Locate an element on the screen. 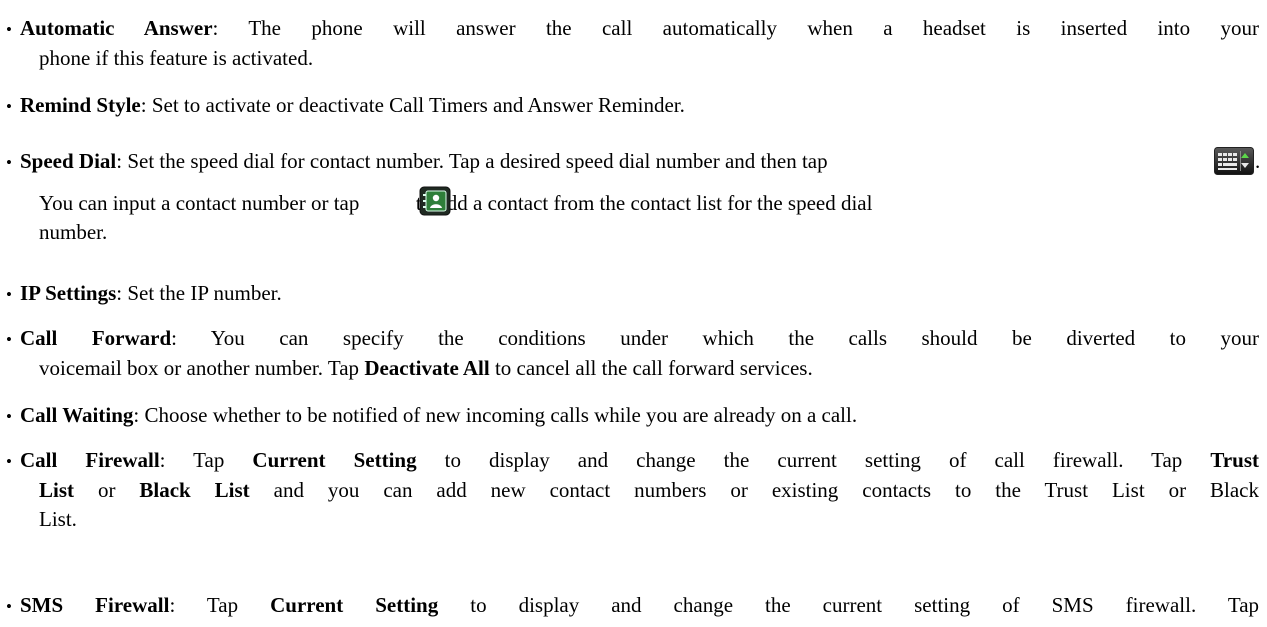  term-deactivate-all: Deactivate All is located at coordinates (427, 368).